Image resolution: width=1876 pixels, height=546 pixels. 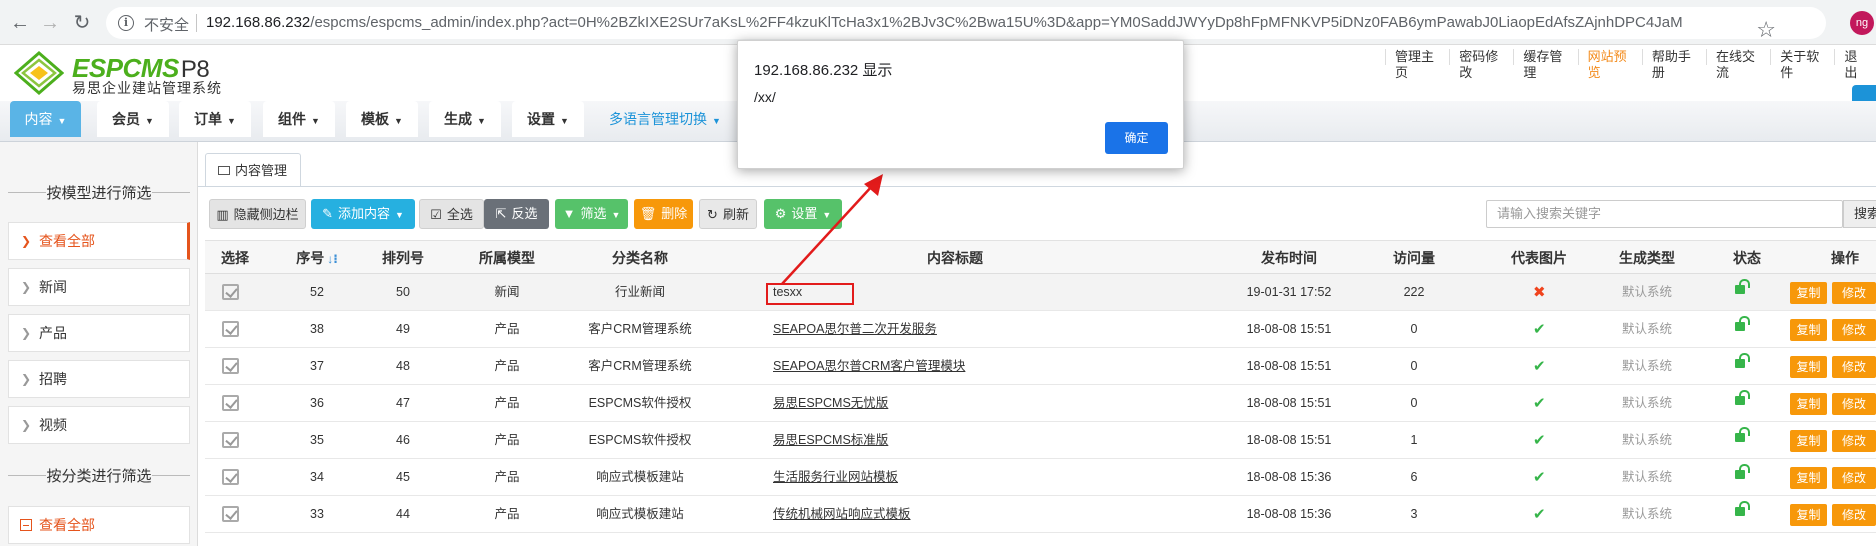 I want to click on dialog-message: /xx/, so click(x=765, y=97).